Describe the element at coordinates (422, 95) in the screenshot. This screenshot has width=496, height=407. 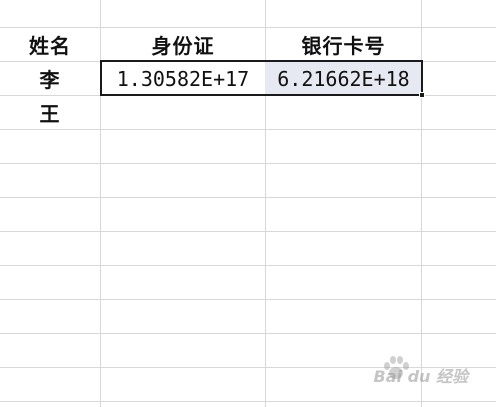
I see `fill-handle` at that location.